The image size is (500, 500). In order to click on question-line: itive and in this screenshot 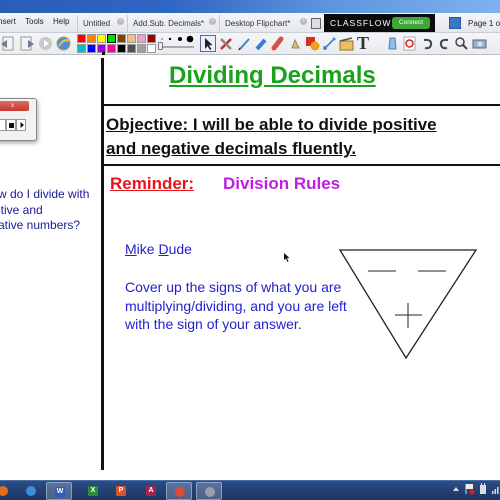, I will do `click(21, 209)`.